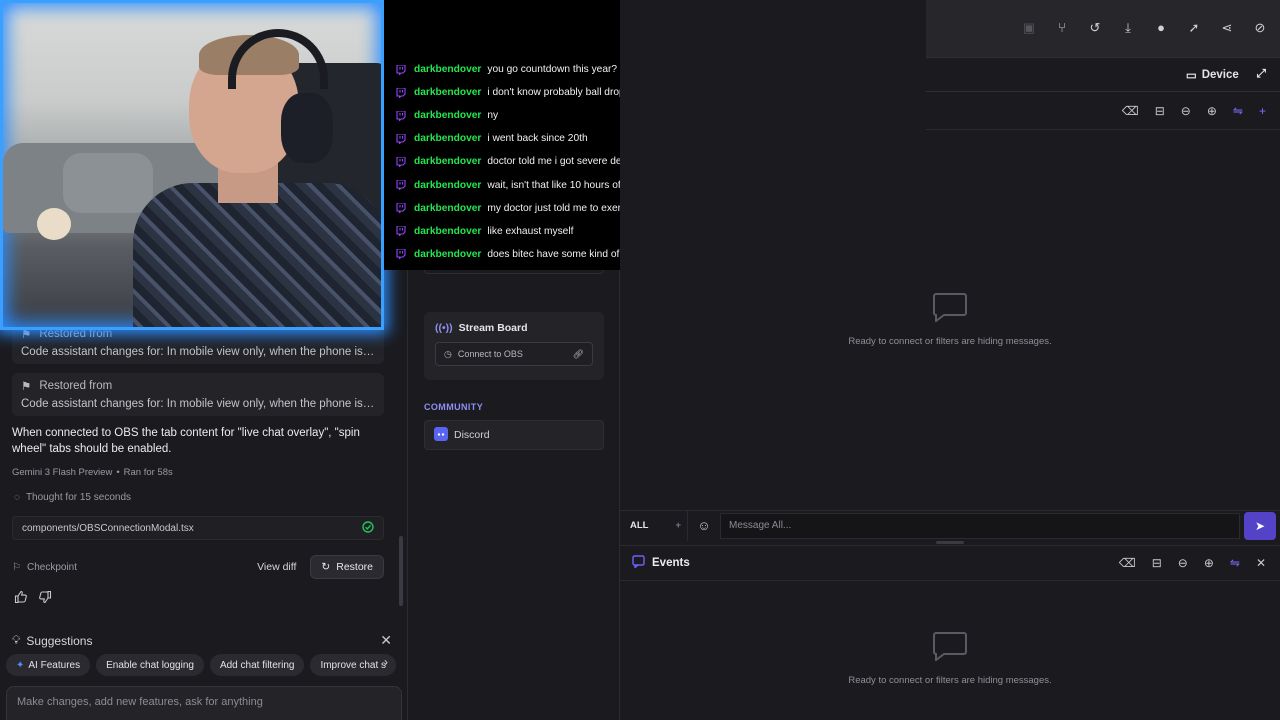 The width and height of the screenshot is (1280, 720). I want to click on chip-add-chat-filtering: Add chat filtering, so click(257, 665).